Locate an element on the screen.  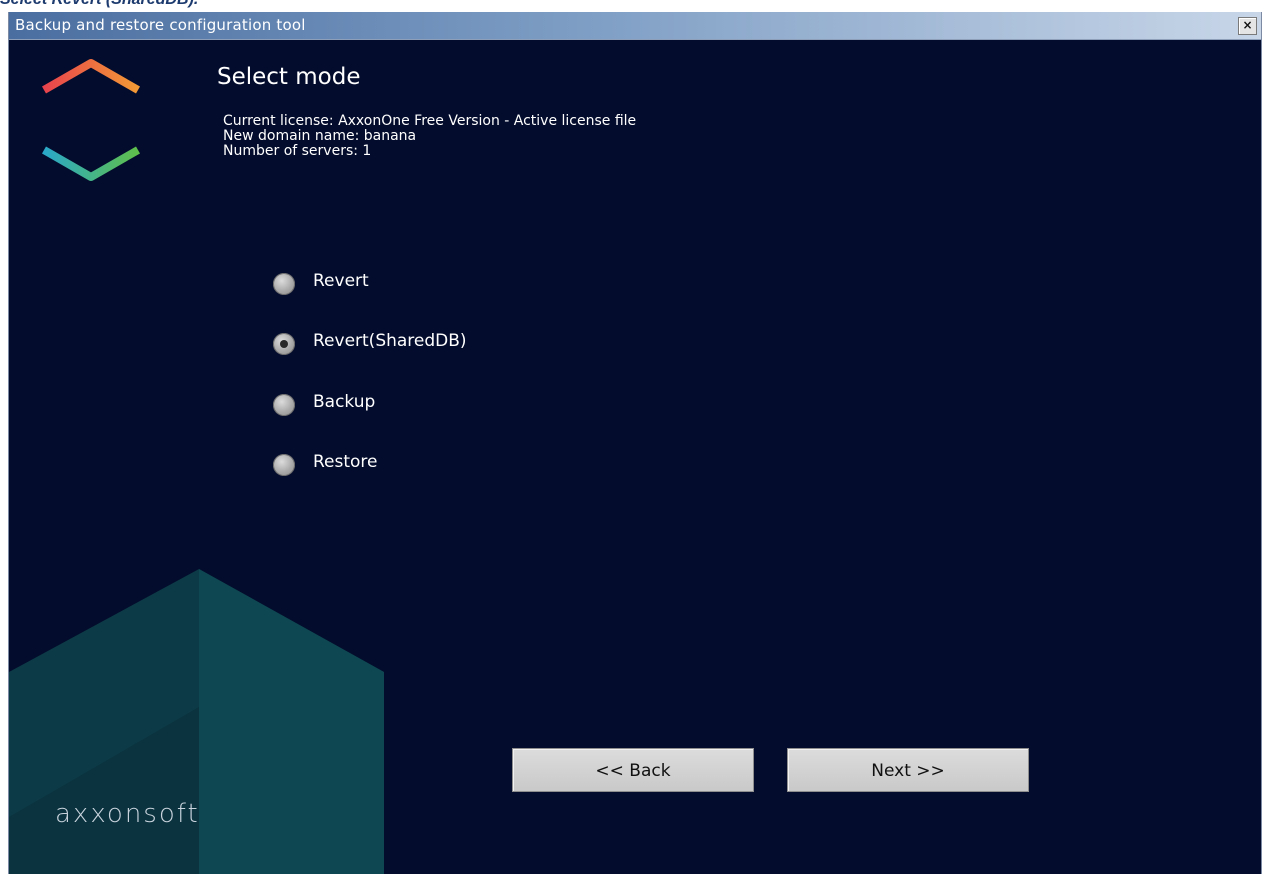
next-button: Next >> is located at coordinates (908, 770).